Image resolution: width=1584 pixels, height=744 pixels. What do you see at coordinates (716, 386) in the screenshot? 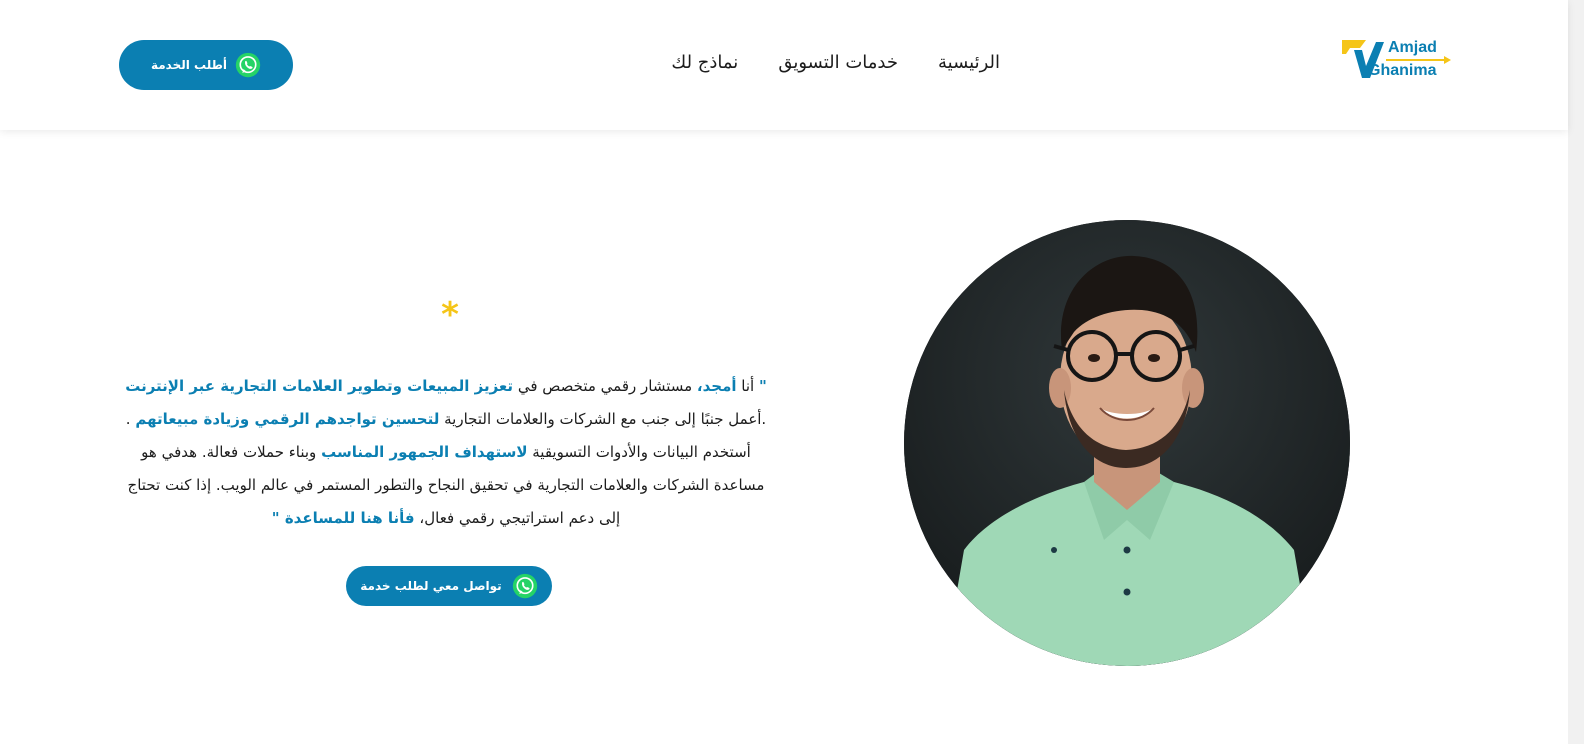
I see `bio-name: أمجد،` at bounding box center [716, 386].